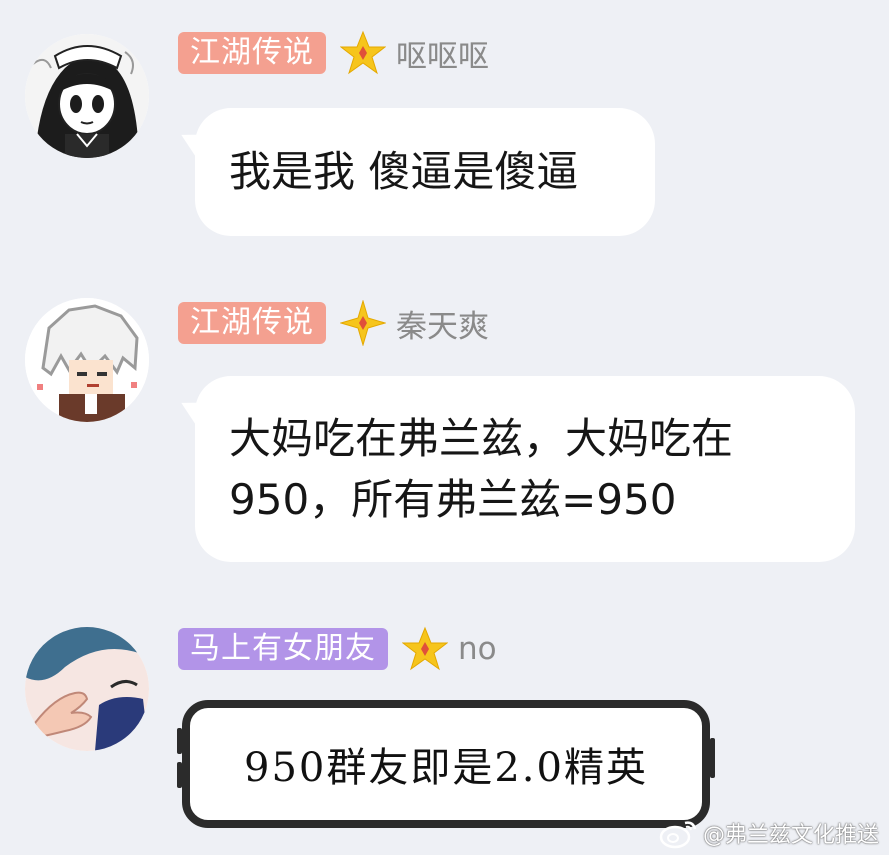 The height and width of the screenshot is (855, 889). What do you see at coordinates (446, 768) in the screenshot?
I see `message-text: 950群友即是2.0精英` at bounding box center [446, 768].